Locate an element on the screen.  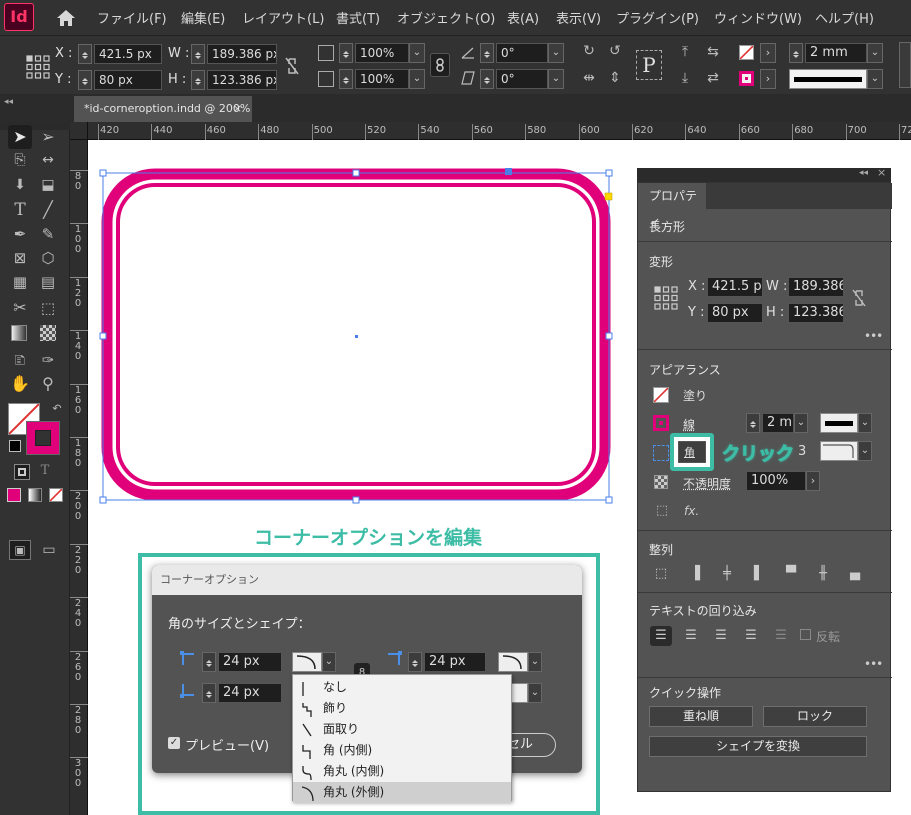
rotate-dropdown-icon: ⌄ is located at coordinates (556, 53).